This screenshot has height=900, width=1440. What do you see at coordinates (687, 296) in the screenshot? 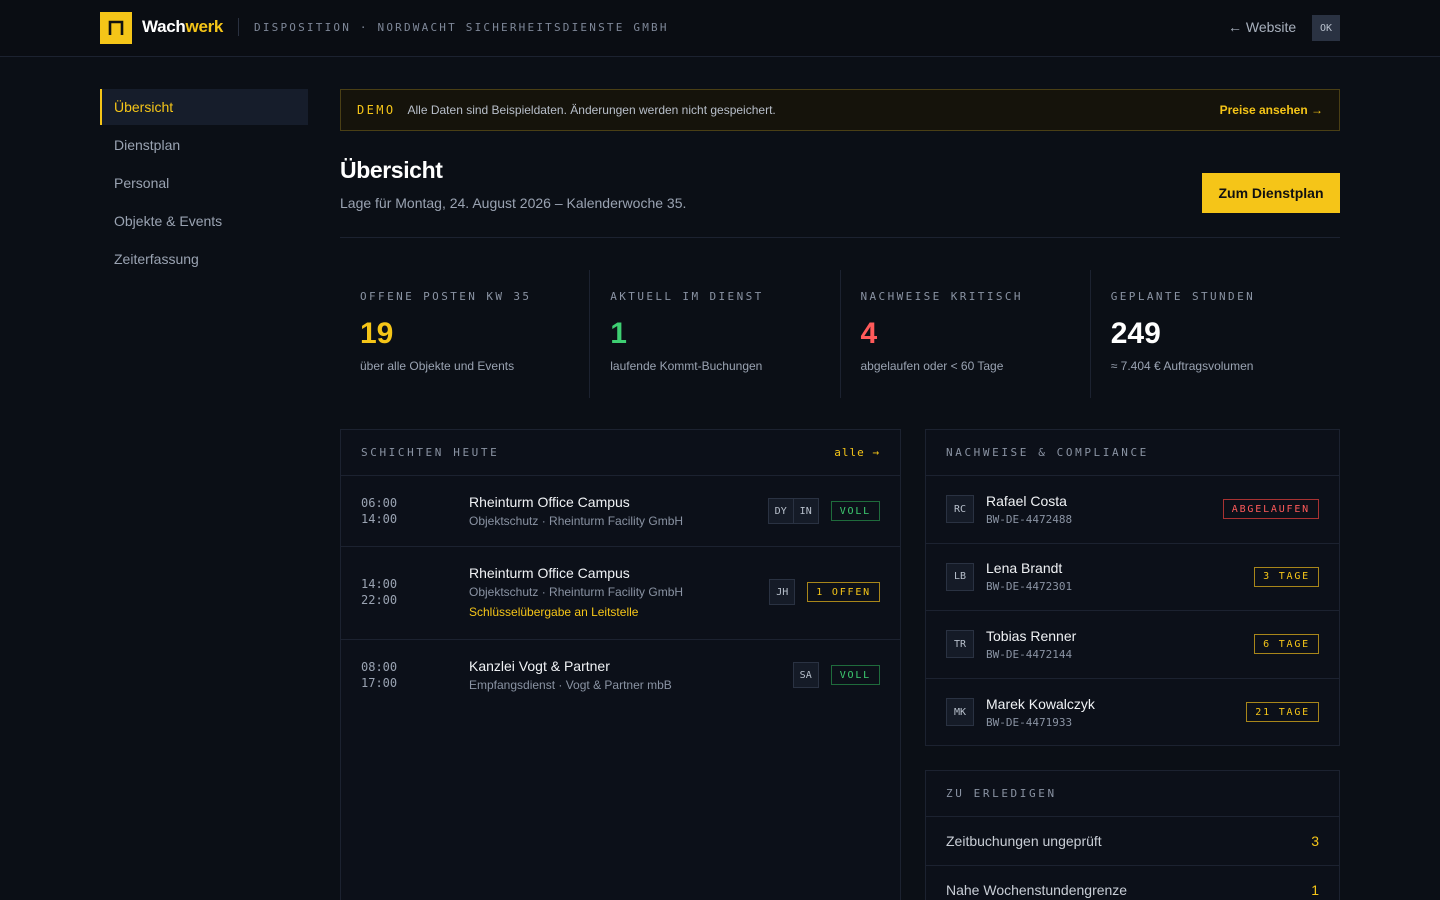
I see `stat-label: AKTUELL IM DIENST` at bounding box center [687, 296].